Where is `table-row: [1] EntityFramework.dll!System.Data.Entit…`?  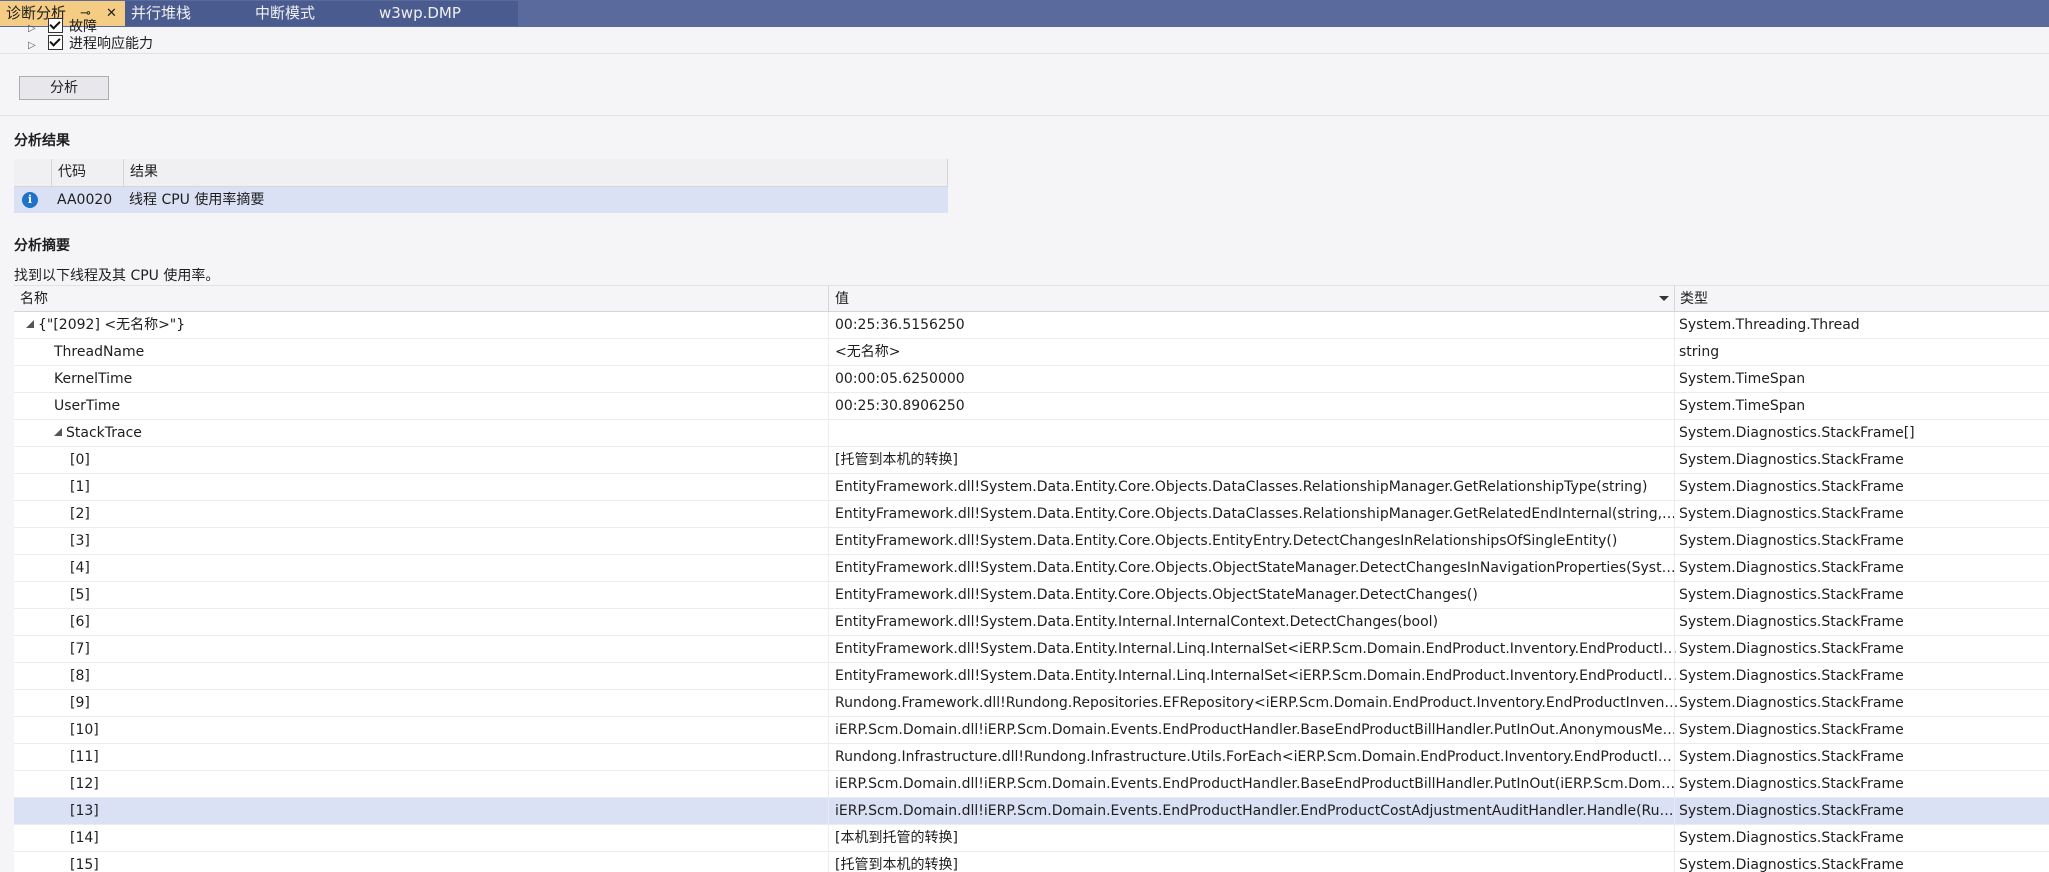
table-row: [1] EntityFramework.dll!System.Data.Entit… is located at coordinates (1031, 487).